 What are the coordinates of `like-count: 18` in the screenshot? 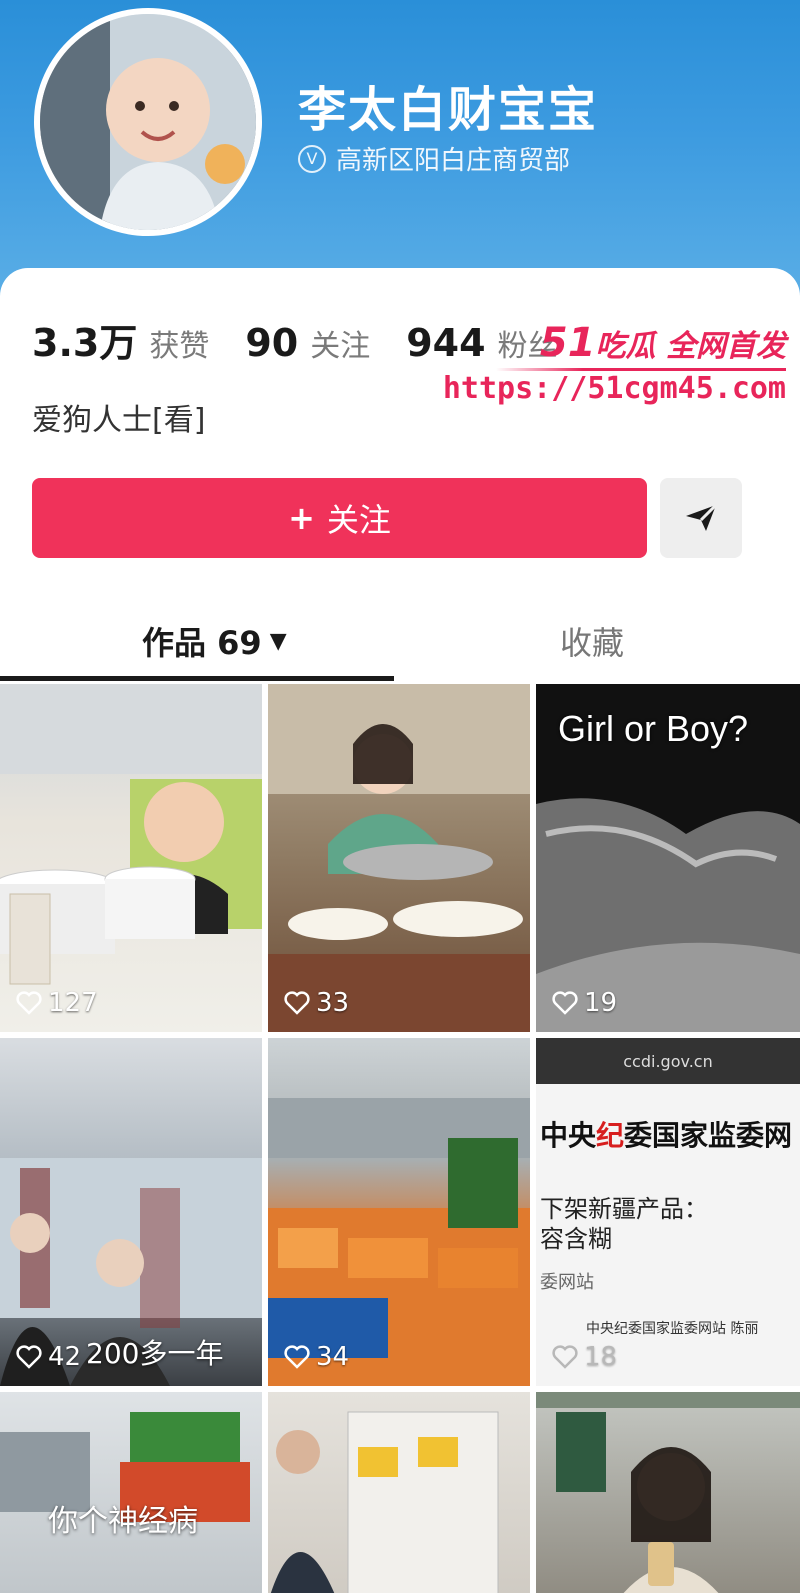 It's located at (584, 1357).